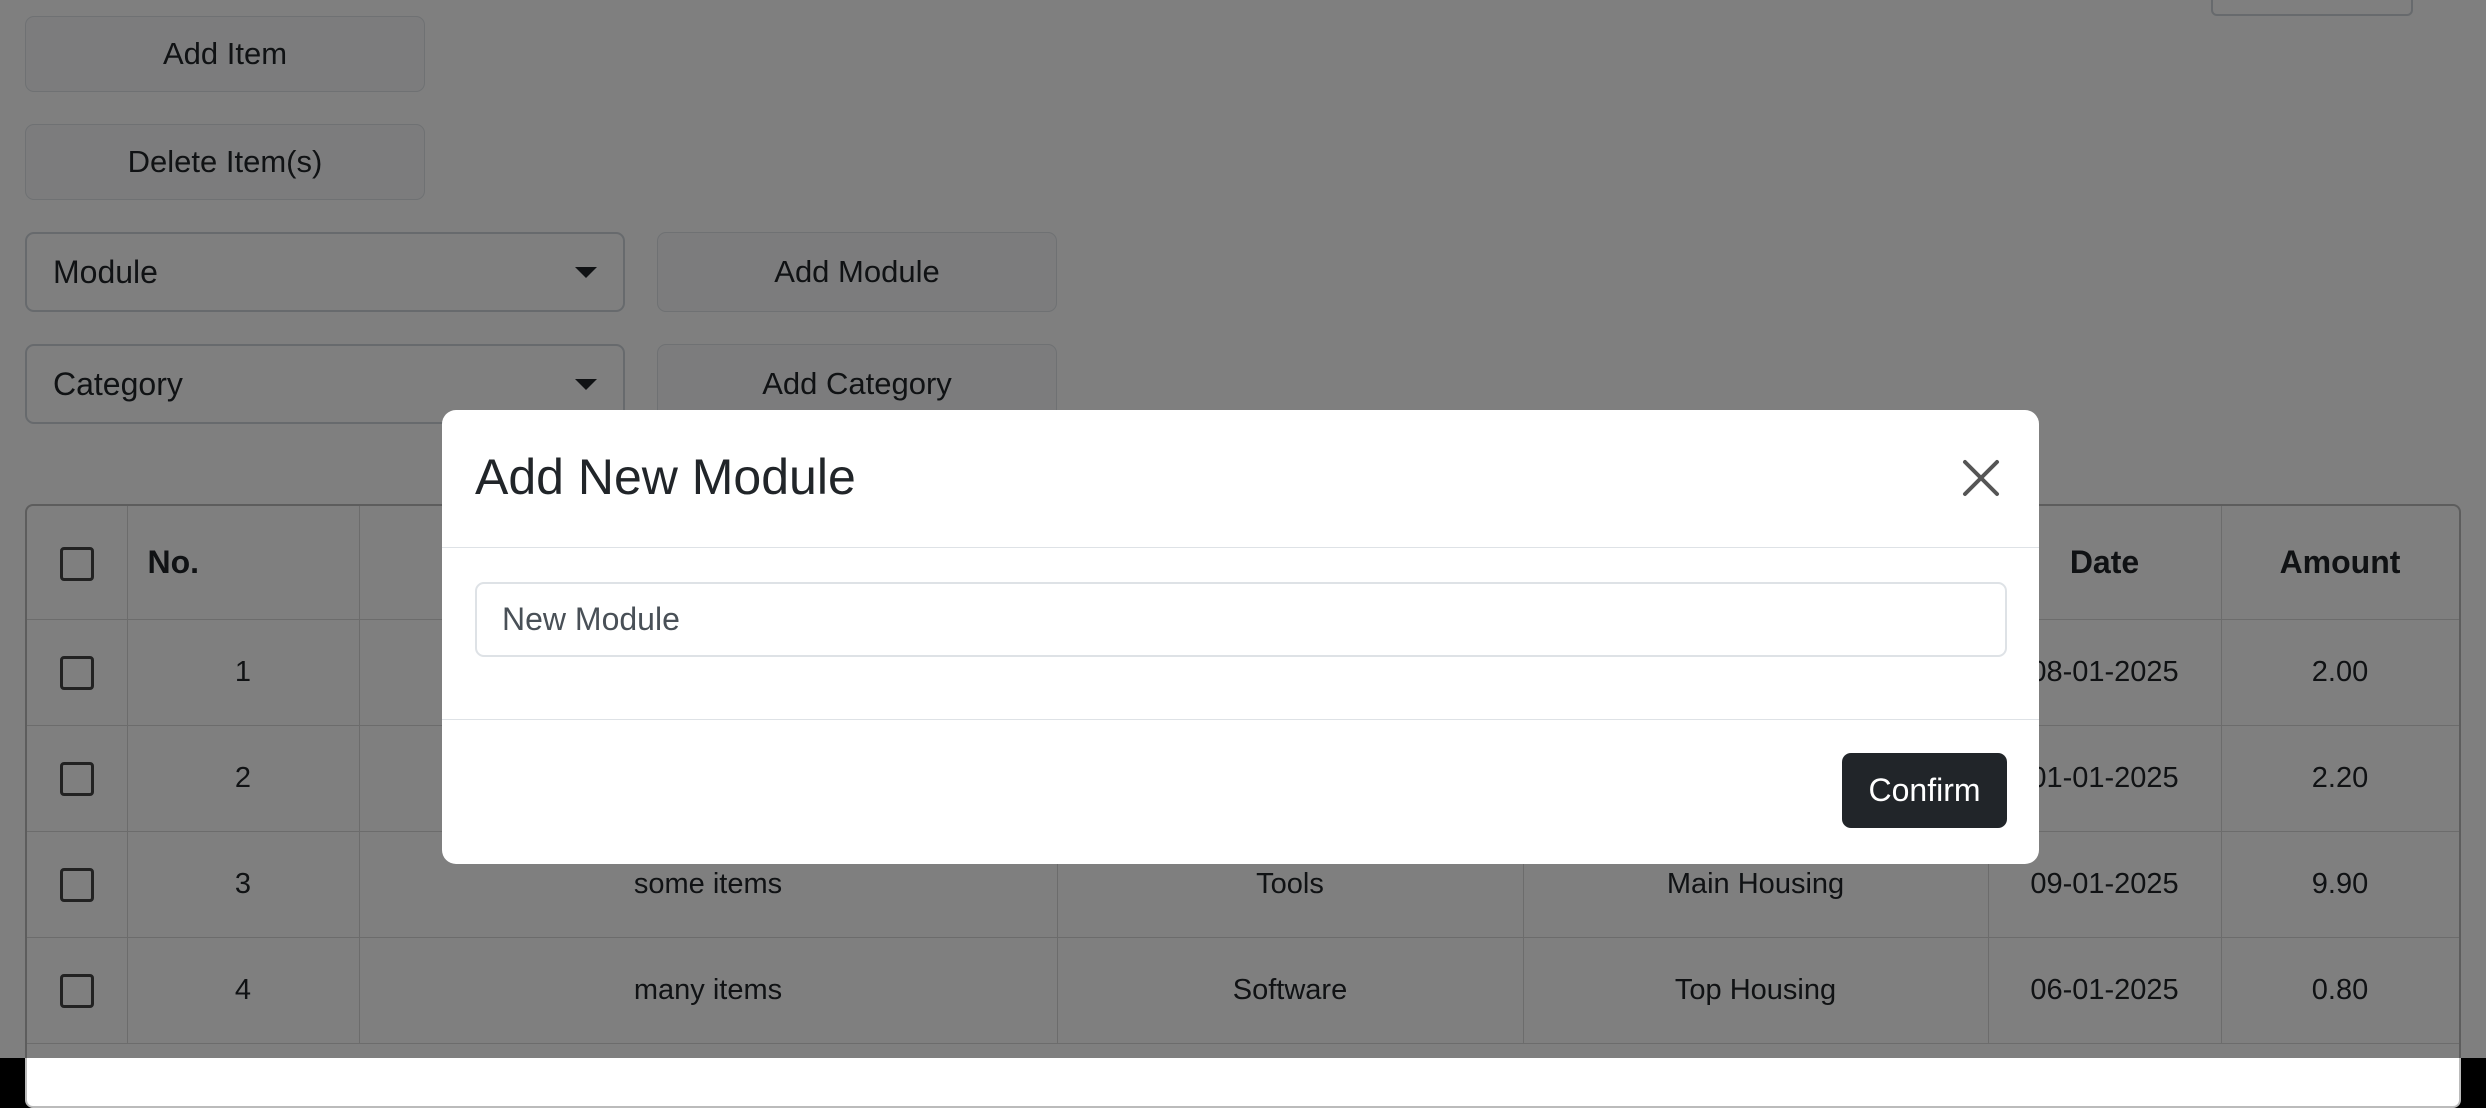  What do you see at coordinates (1241, 619) in the screenshot?
I see `module-name-input` at bounding box center [1241, 619].